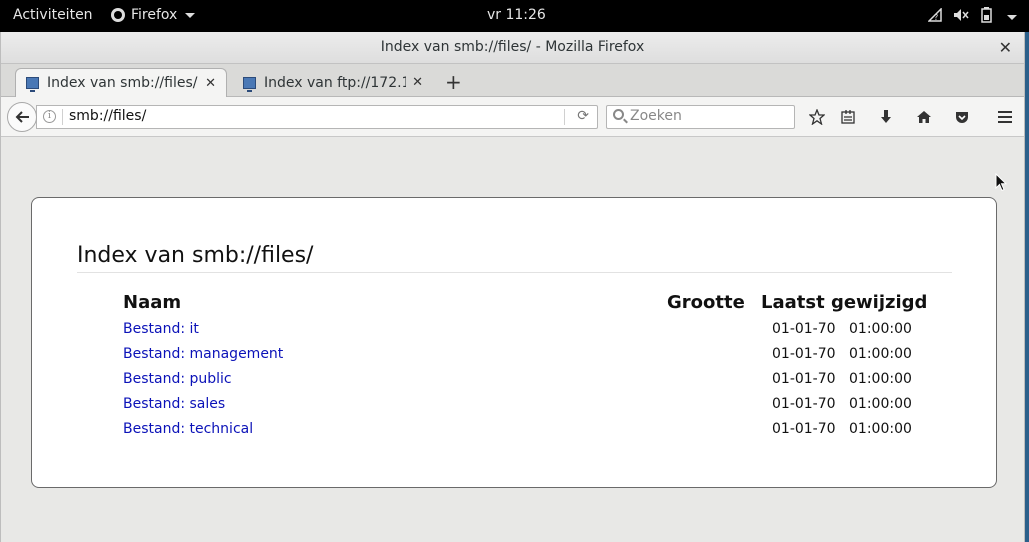  I want to click on tab-ftp: Index van ftp://172.16... ✕, so click(333, 82).